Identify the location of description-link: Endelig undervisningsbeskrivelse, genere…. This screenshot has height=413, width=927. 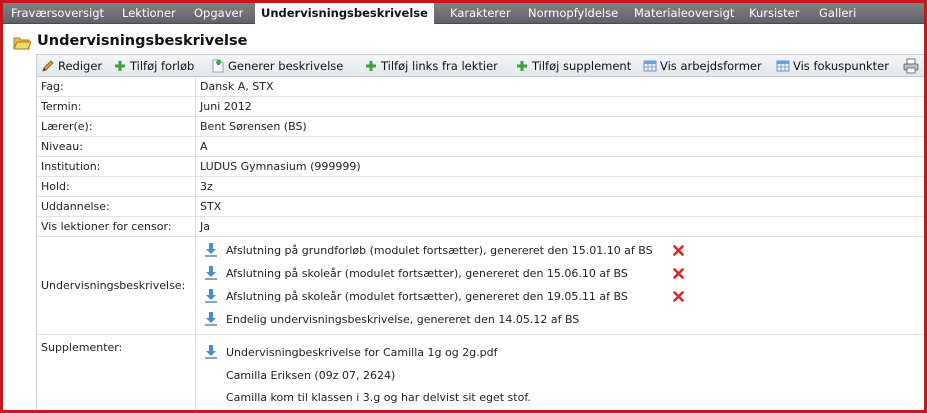
(402, 319).